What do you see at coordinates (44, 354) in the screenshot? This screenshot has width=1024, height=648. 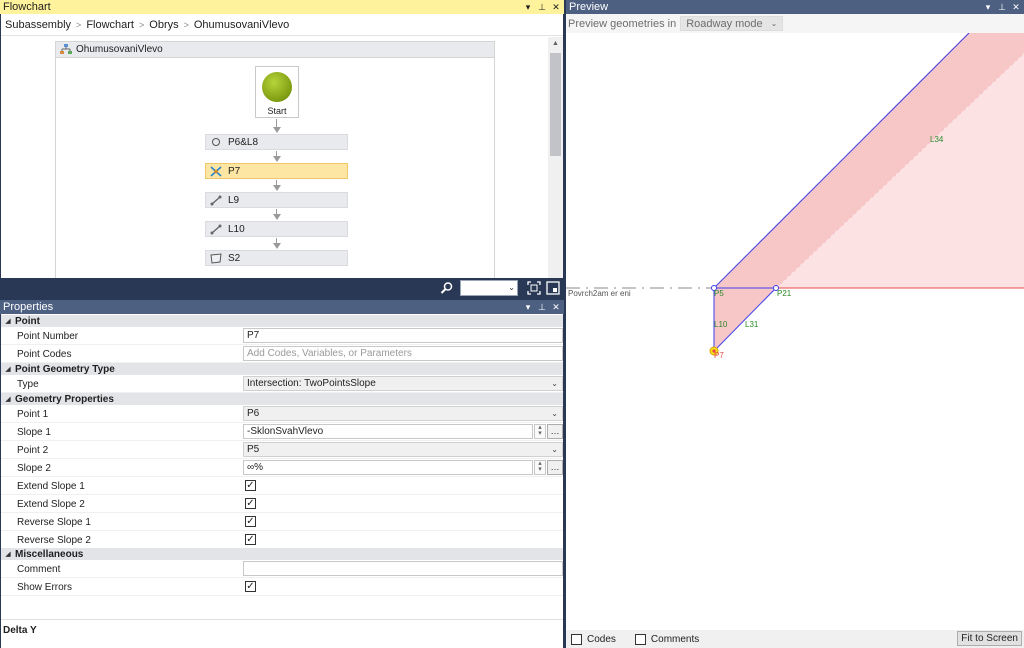 I see `property-name: Point Codes` at bounding box center [44, 354].